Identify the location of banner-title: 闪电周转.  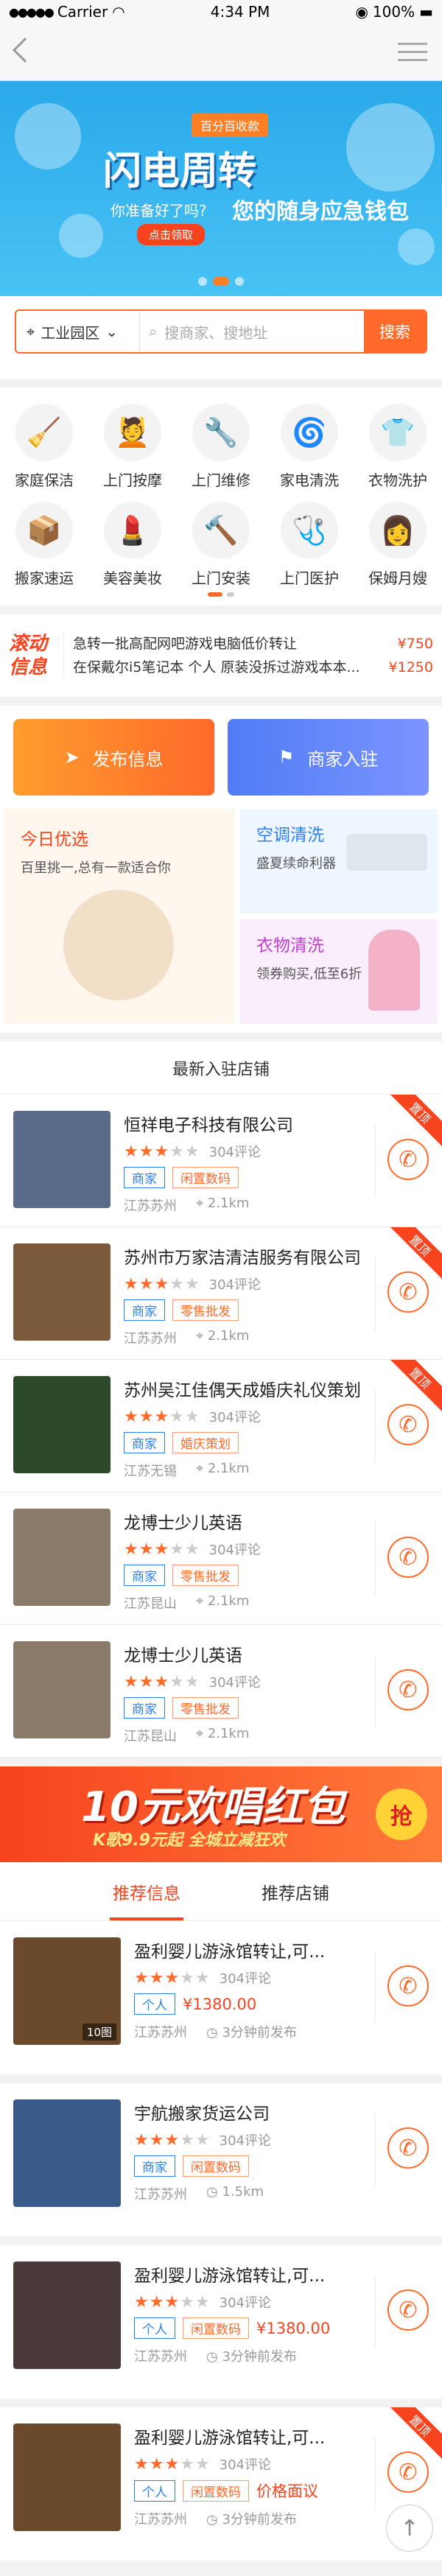
(180, 172).